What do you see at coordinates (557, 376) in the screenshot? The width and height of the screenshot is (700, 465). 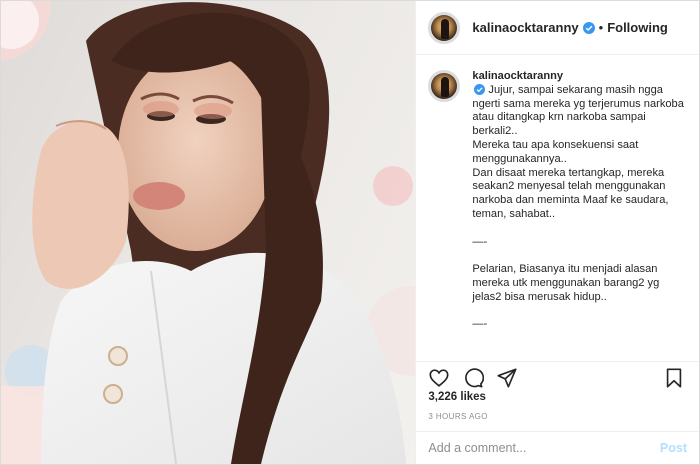 I see `action-bar` at bounding box center [557, 376].